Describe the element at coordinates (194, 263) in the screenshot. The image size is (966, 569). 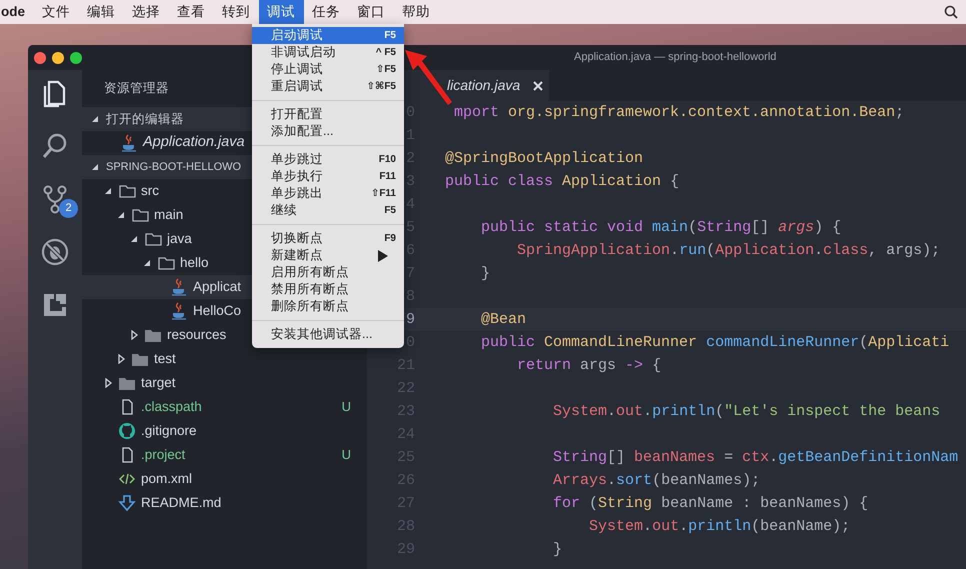
I see `folder-name: hello` at that location.